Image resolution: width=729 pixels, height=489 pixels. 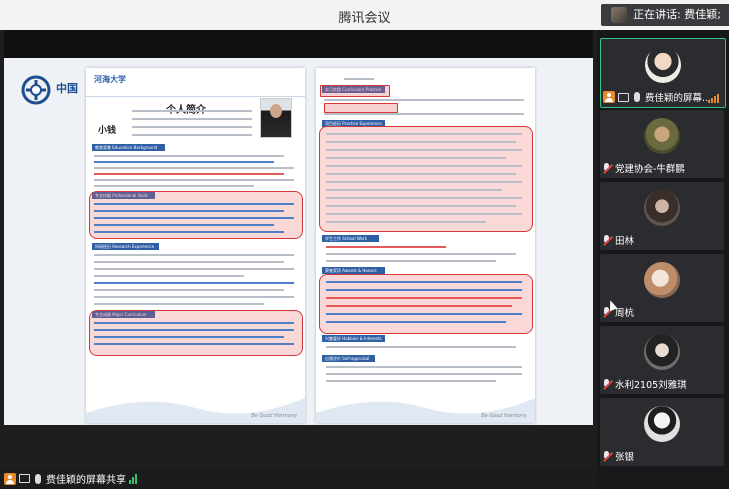 What do you see at coordinates (195, 82) in the screenshot?
I see `page-header: 河海大学` at bounding box center [195, 82].